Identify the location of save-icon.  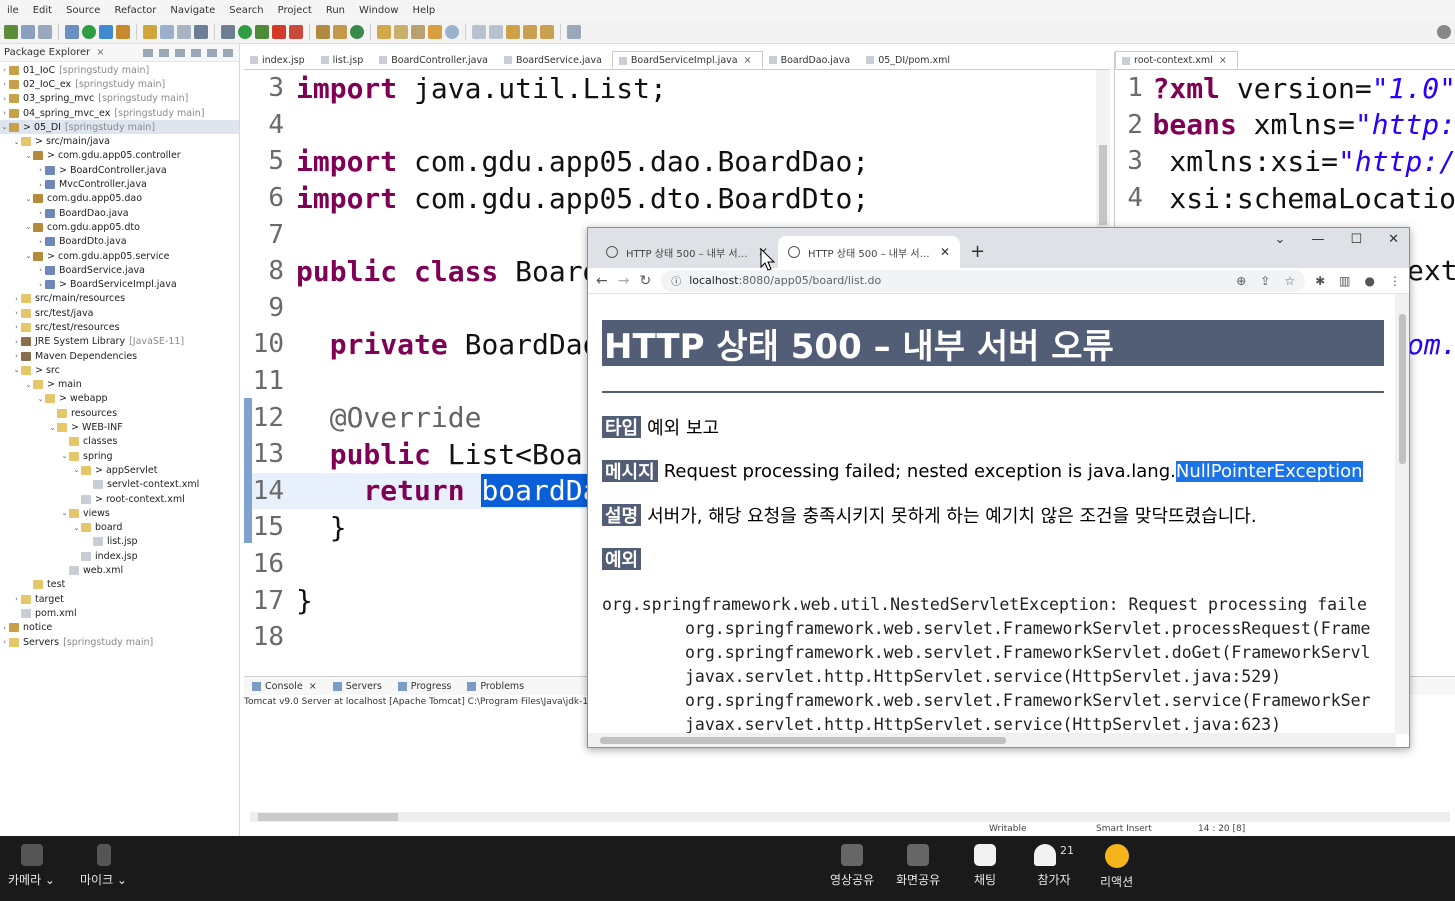
(28, 31).